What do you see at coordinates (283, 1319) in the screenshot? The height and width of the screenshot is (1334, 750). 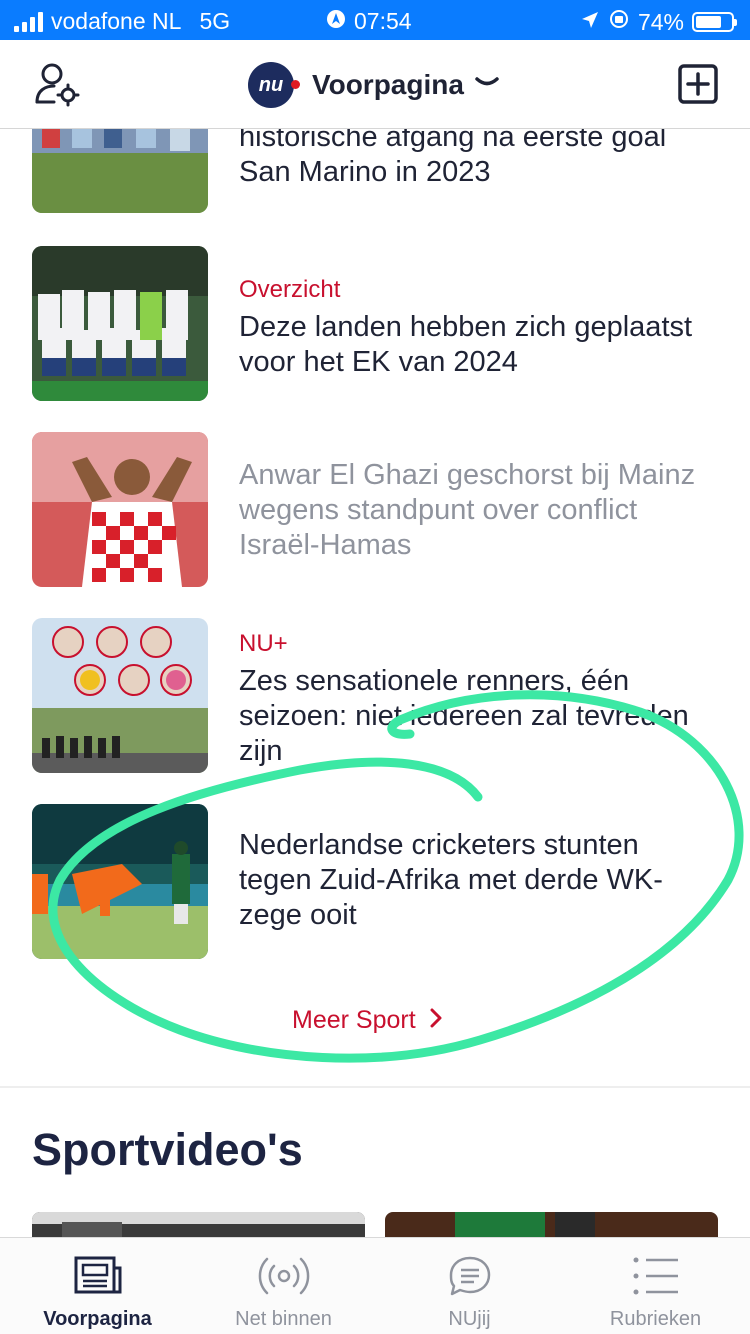 I see `tab-label: Net binnen` at bounding box center [283, 1319].